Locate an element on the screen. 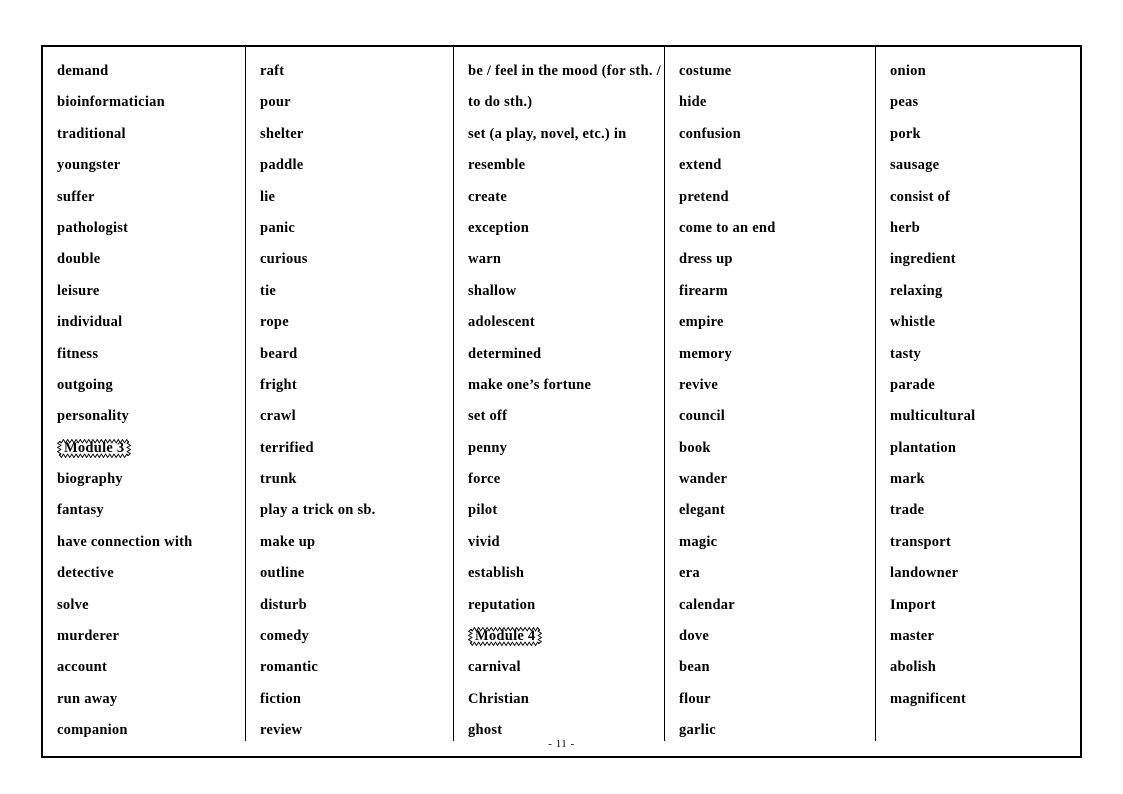  vocabulary-word: master is located at coordinates (912, 636).